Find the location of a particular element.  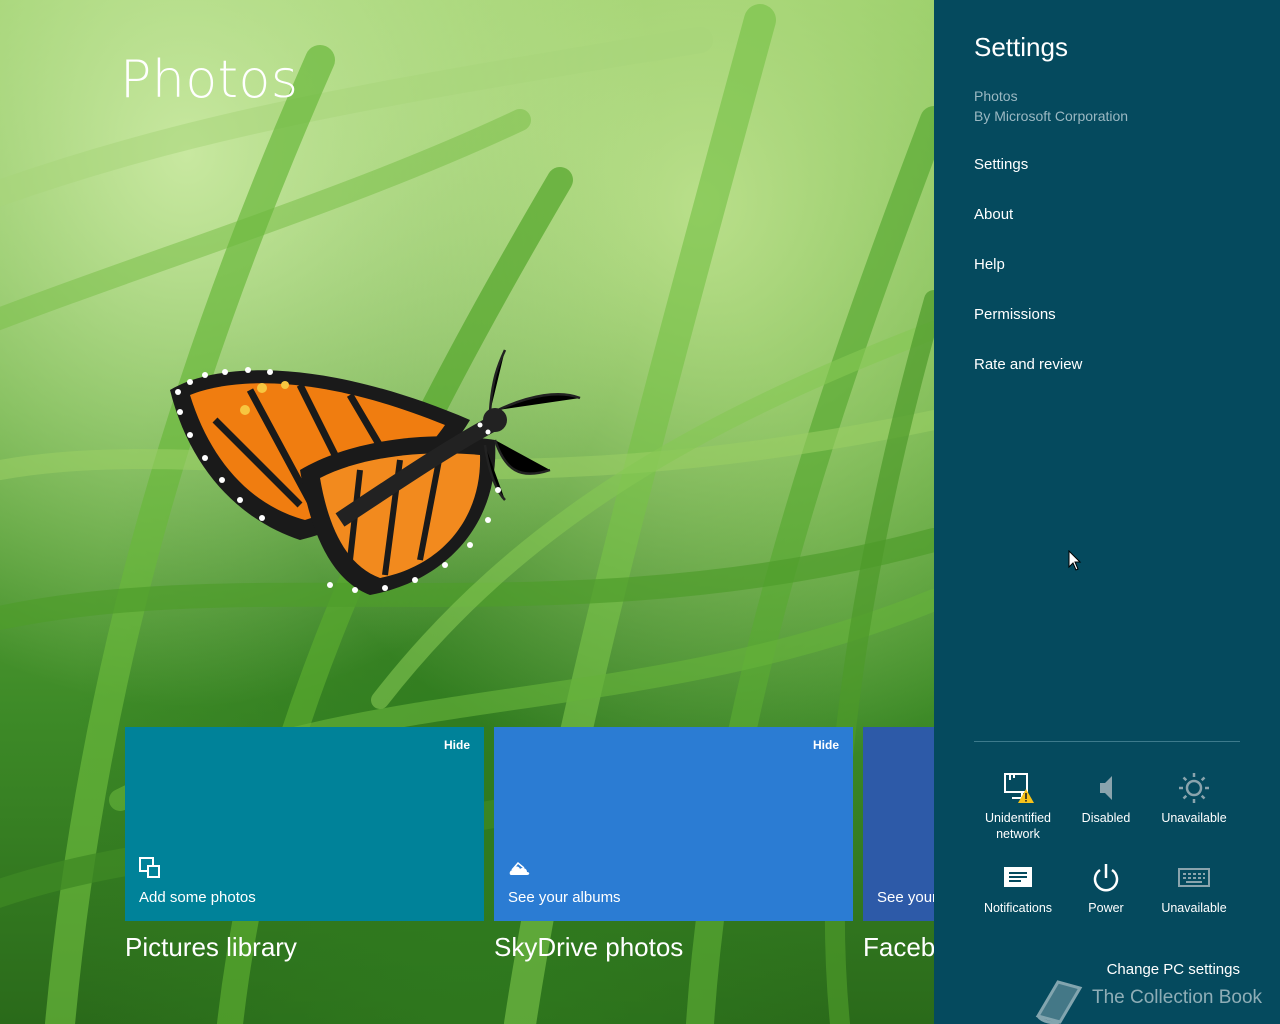

quick-setting-label: Power is located at coordinates (1106, 908).